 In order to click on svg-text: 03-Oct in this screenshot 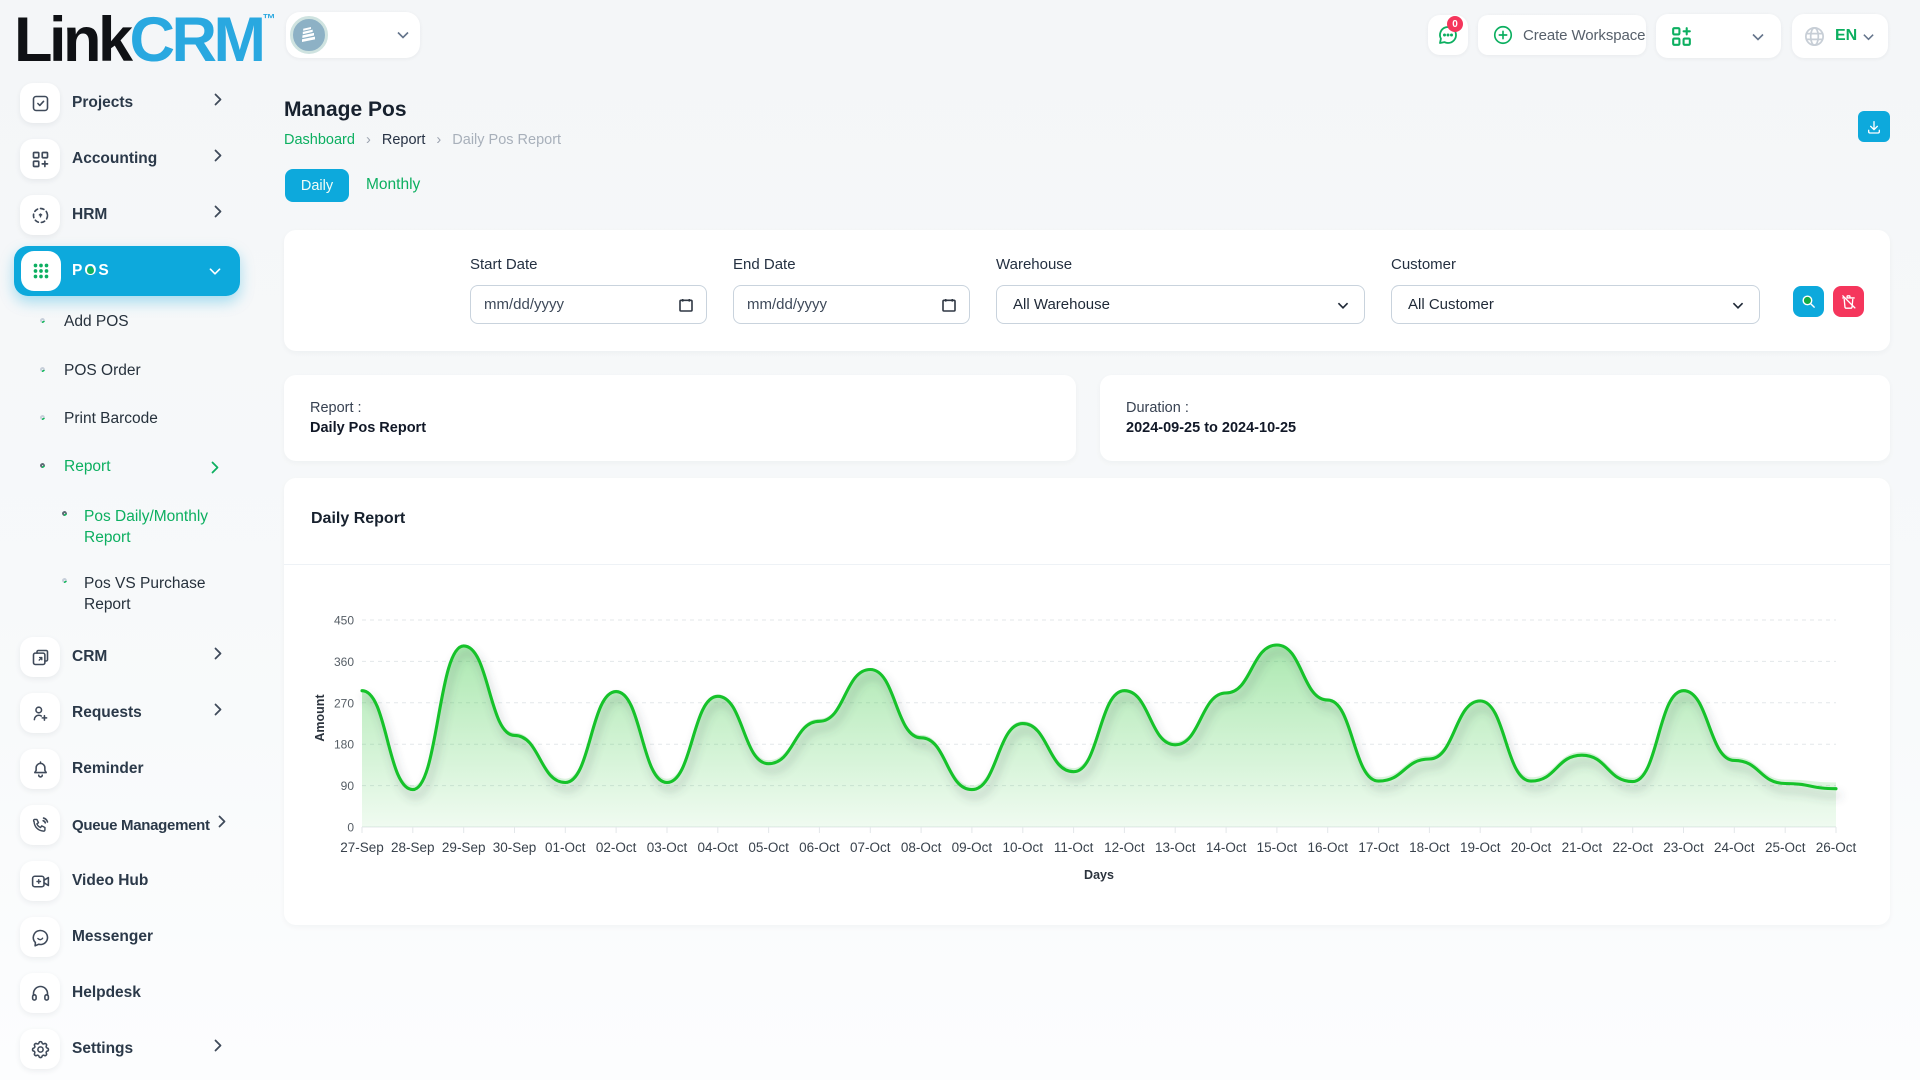, I will do `click(667, 847)`.